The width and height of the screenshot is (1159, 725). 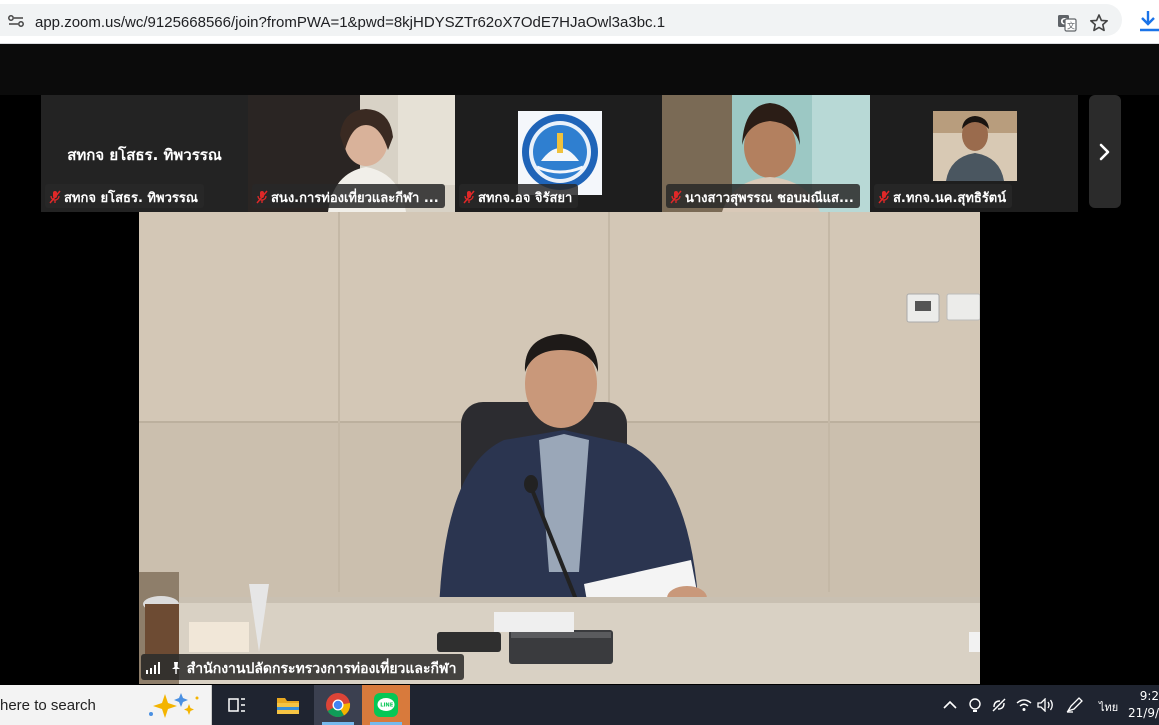 I want to click on translate-icon: G 文, so click(x=1067, y=23).